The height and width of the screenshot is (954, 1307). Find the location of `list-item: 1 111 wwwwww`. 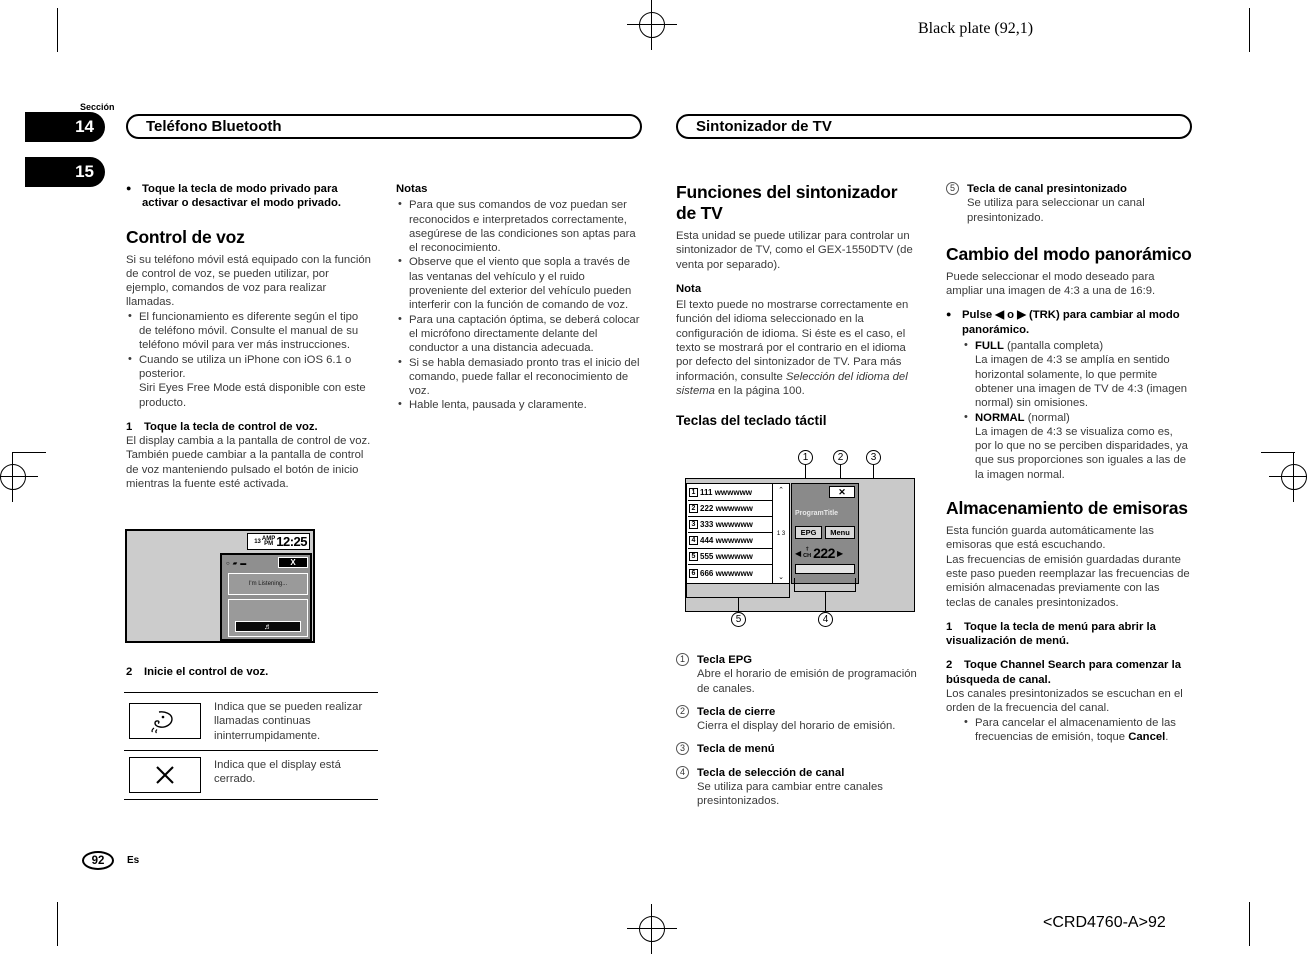

list-item: 1 111 wwwwww is located at coordinates (730, 493).